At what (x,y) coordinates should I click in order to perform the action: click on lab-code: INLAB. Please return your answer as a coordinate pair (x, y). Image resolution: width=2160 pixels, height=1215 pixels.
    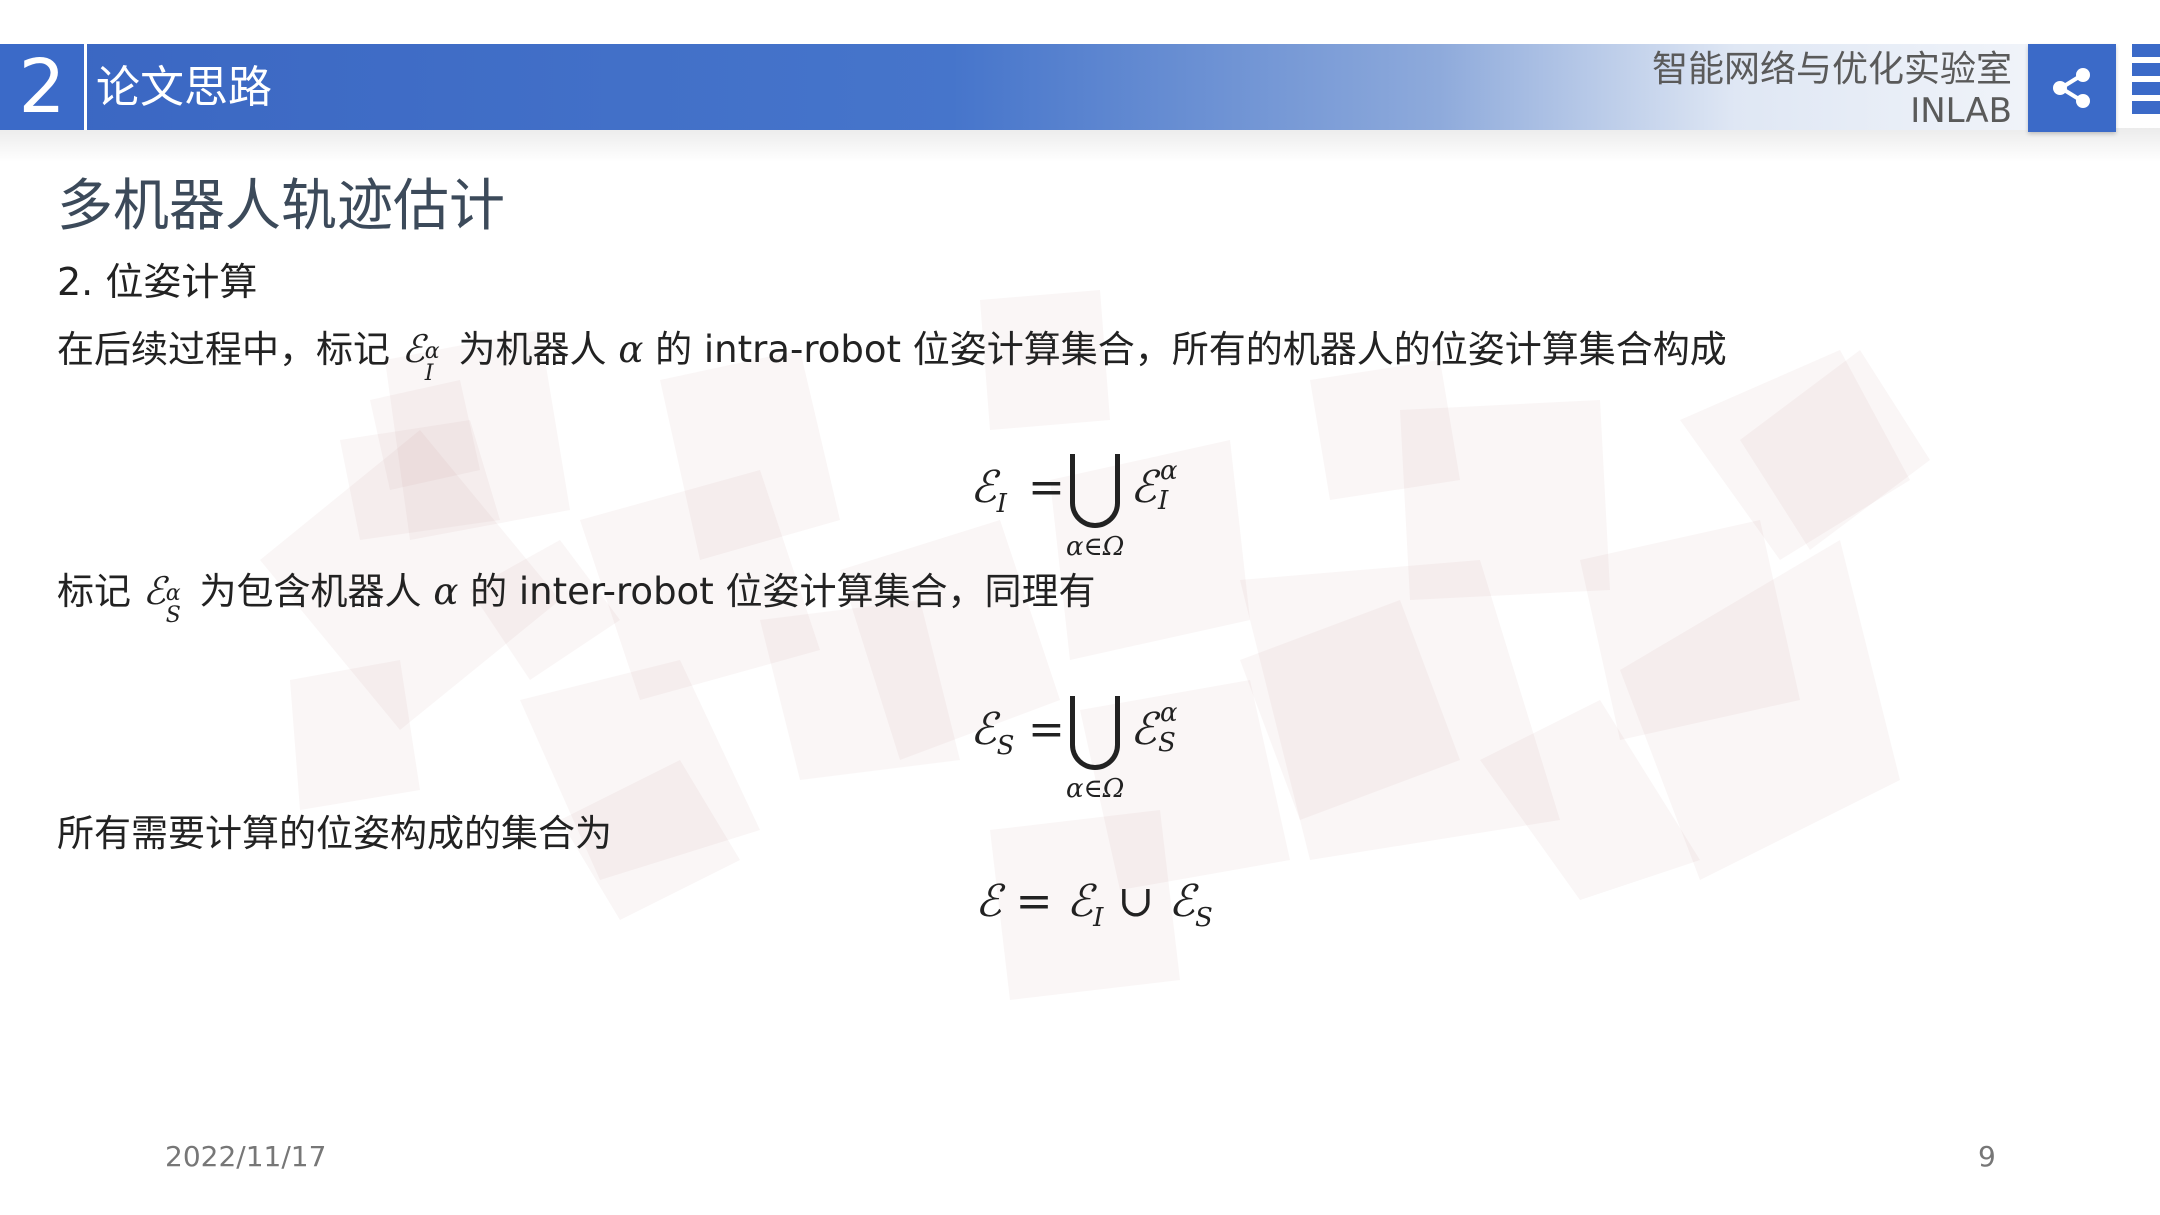
    Looking at the image, I should click on (1961, 111).